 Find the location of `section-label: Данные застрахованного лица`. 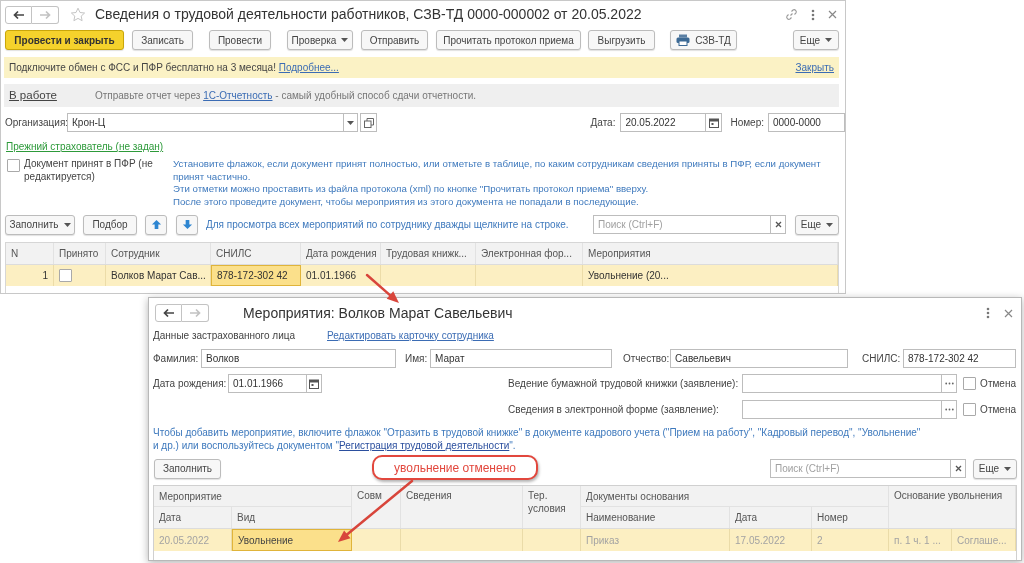

section-label: Данные застрахованного лица is located at coordinates (225, 335).